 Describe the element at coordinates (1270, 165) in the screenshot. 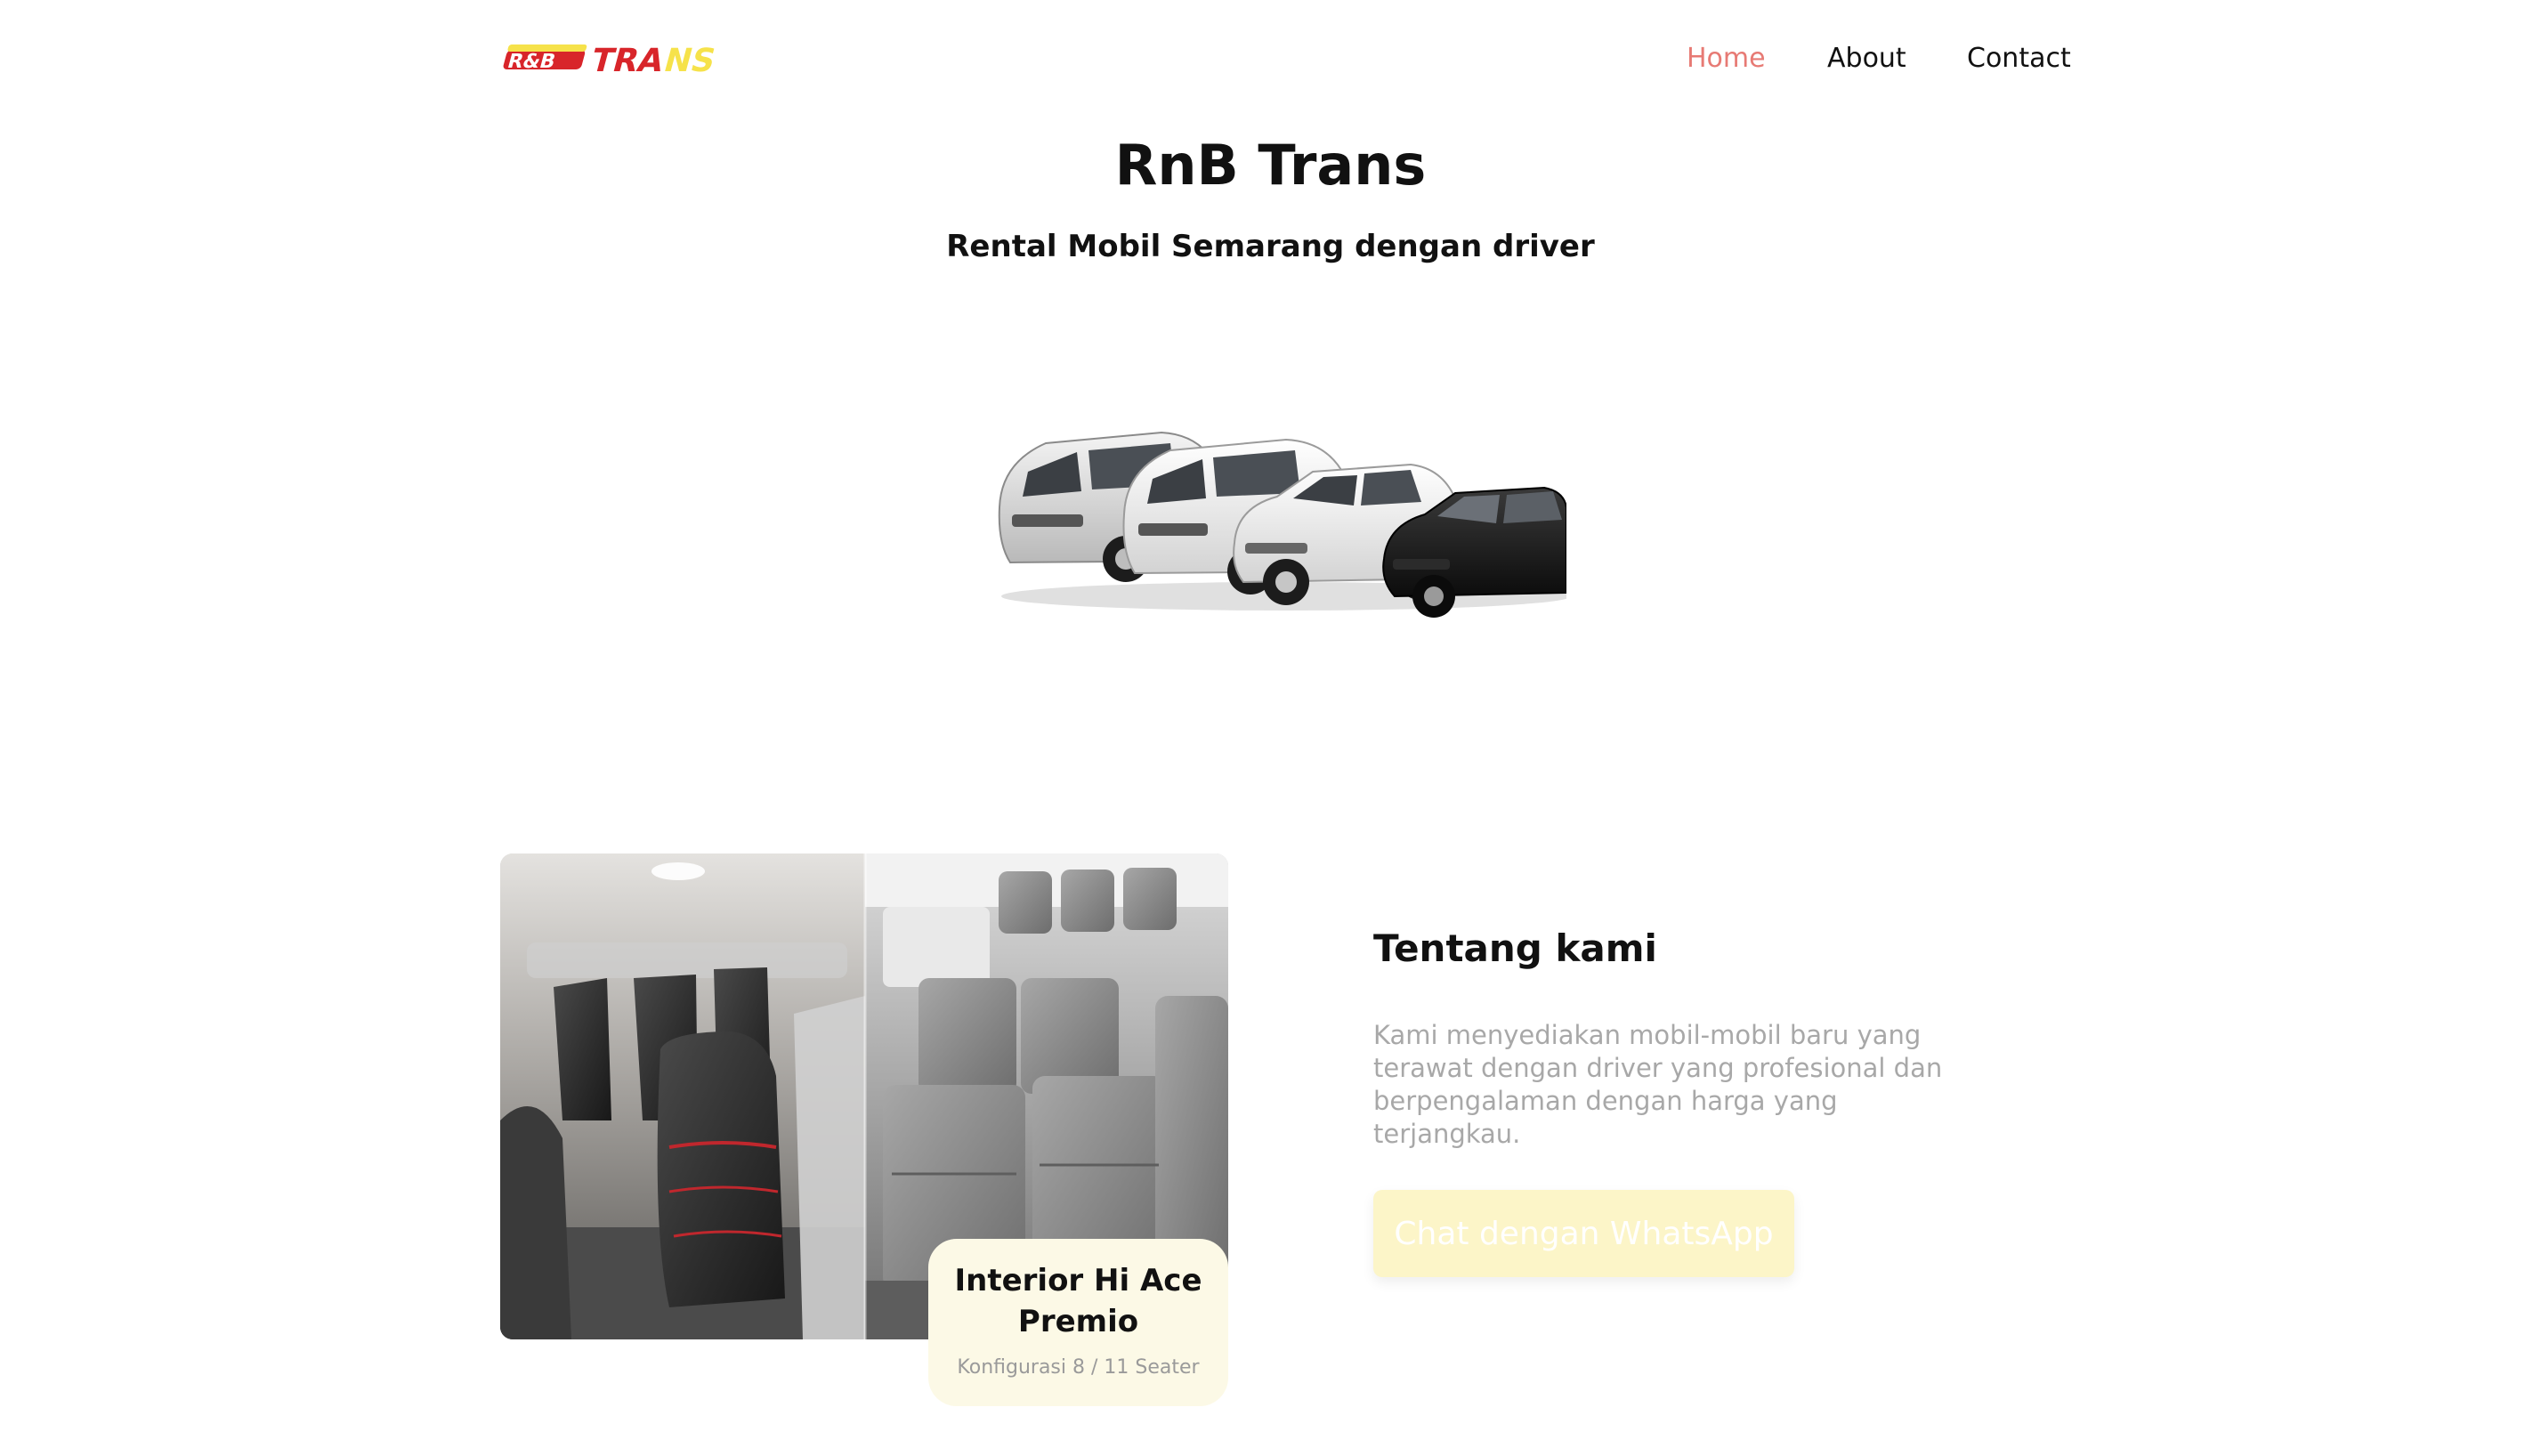

I see `hero-title: RnB Trans` at that location.